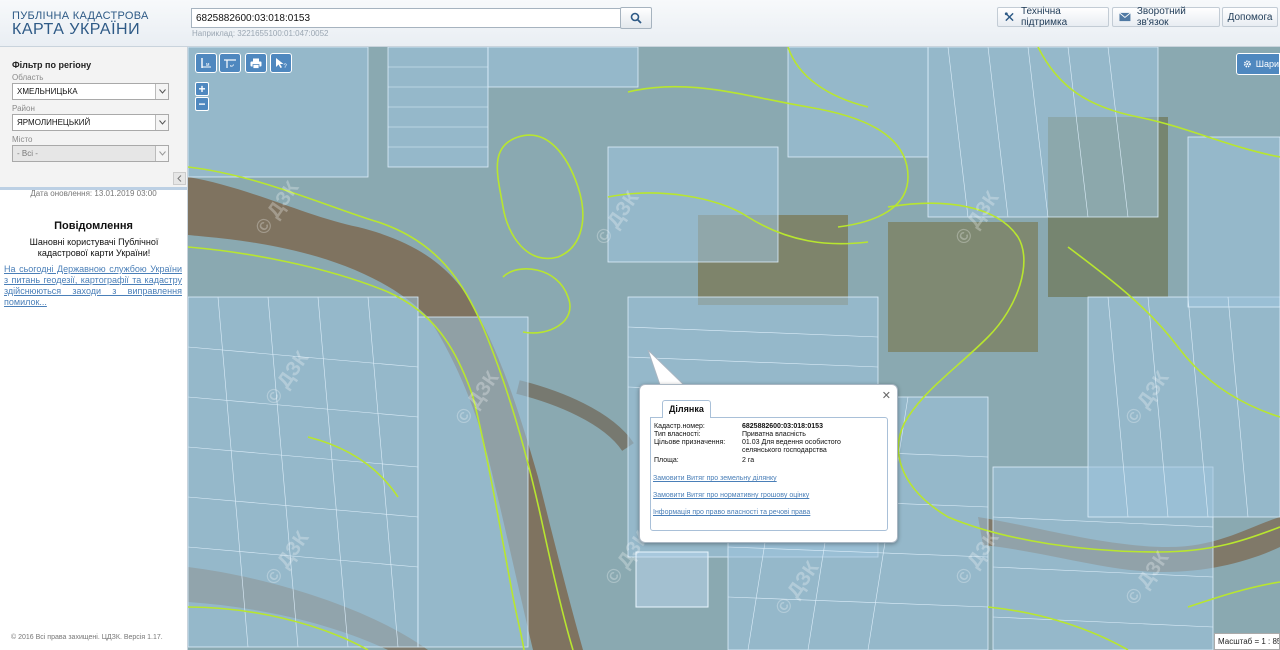 Image resolution: width=1280 pixels, height=650 pixels. What do you see at coordinates (76, 29) in the screenshot?
I see `logo-title-bottom: Карта України` at bounding box center [76, 29].